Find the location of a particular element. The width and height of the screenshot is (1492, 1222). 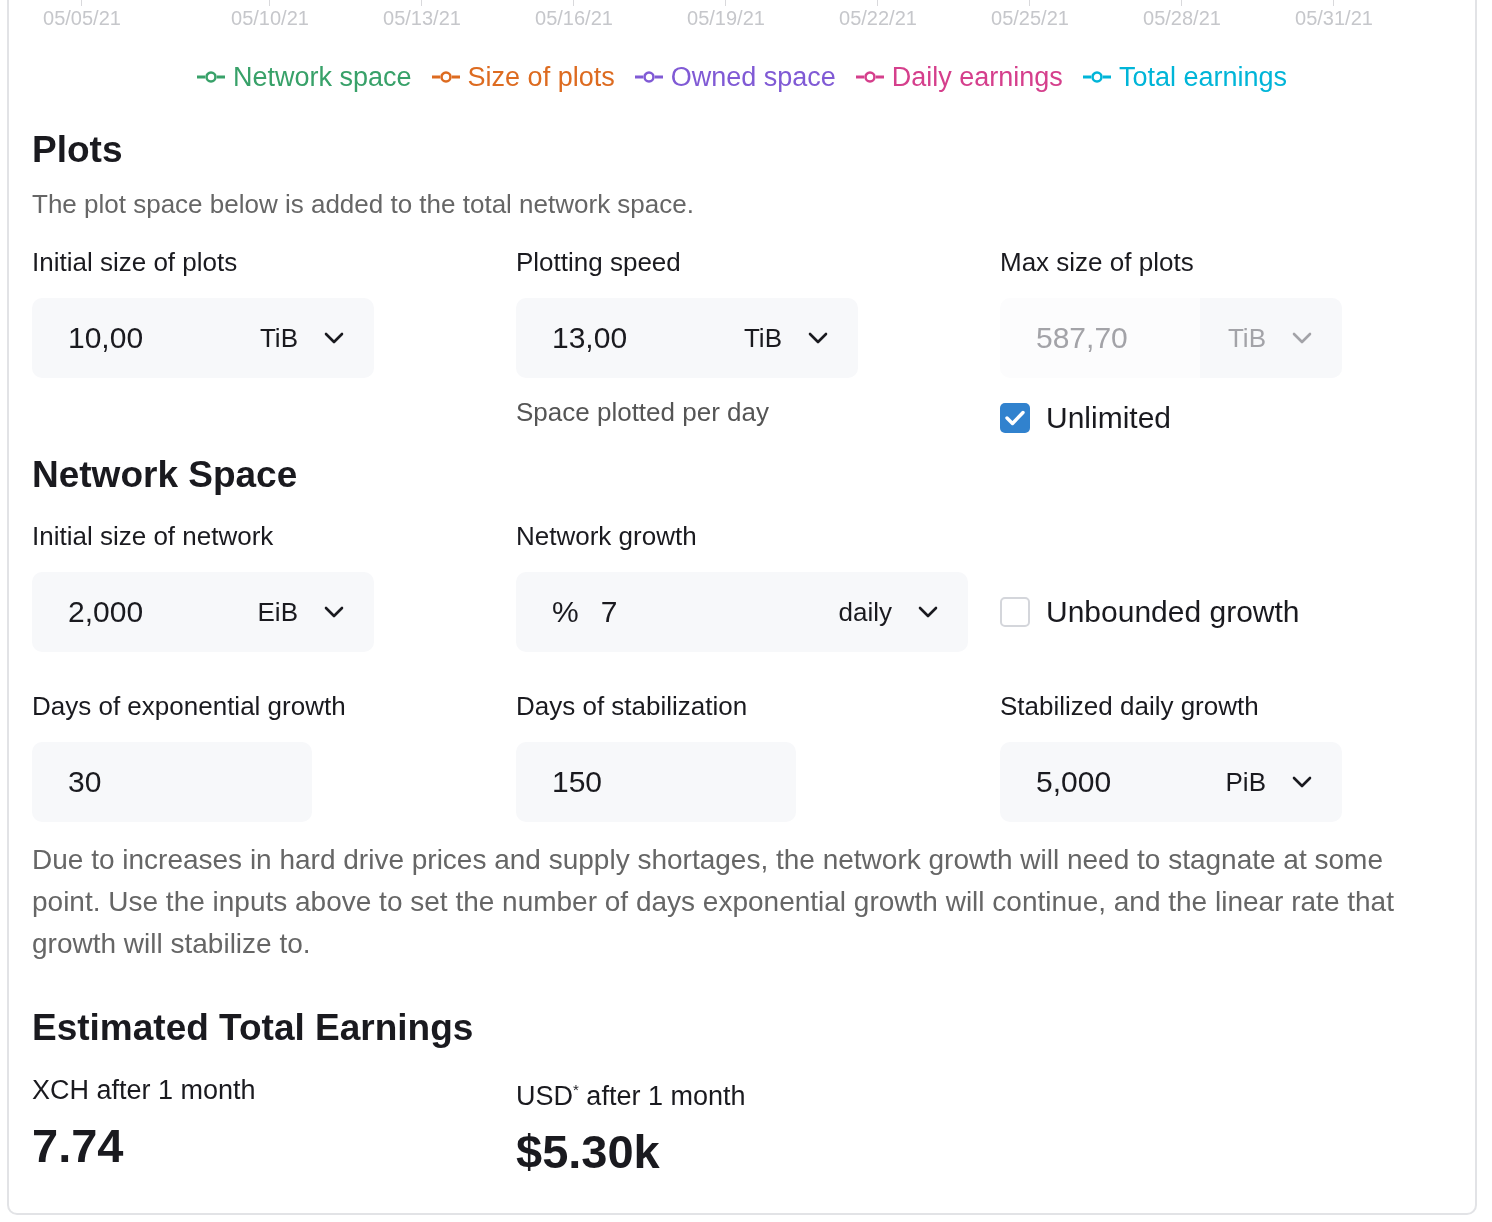

field-value: 2,000 is located at coordinates (106, 612).